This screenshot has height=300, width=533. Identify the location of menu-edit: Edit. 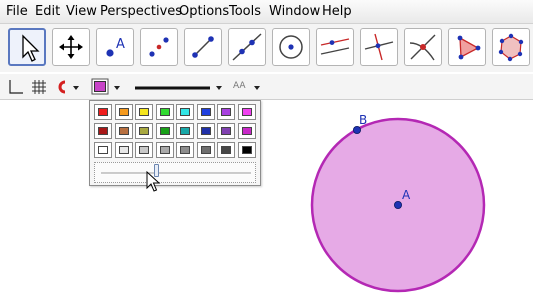
(47, 12).